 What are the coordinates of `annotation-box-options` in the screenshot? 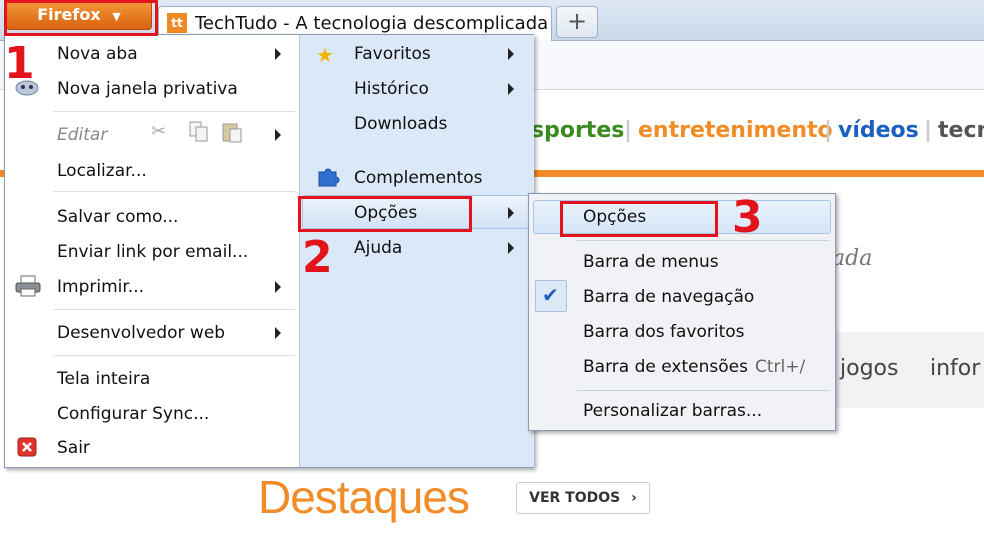 It's located at (385, 214).